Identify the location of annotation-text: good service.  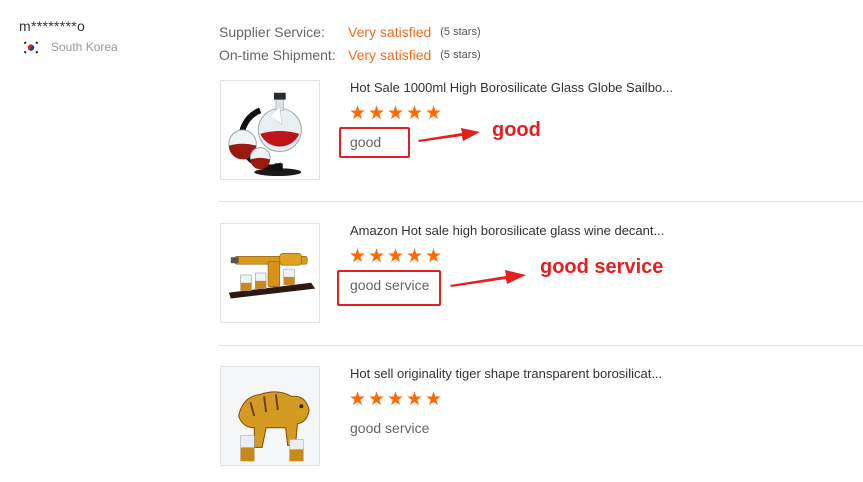
(602, 267).